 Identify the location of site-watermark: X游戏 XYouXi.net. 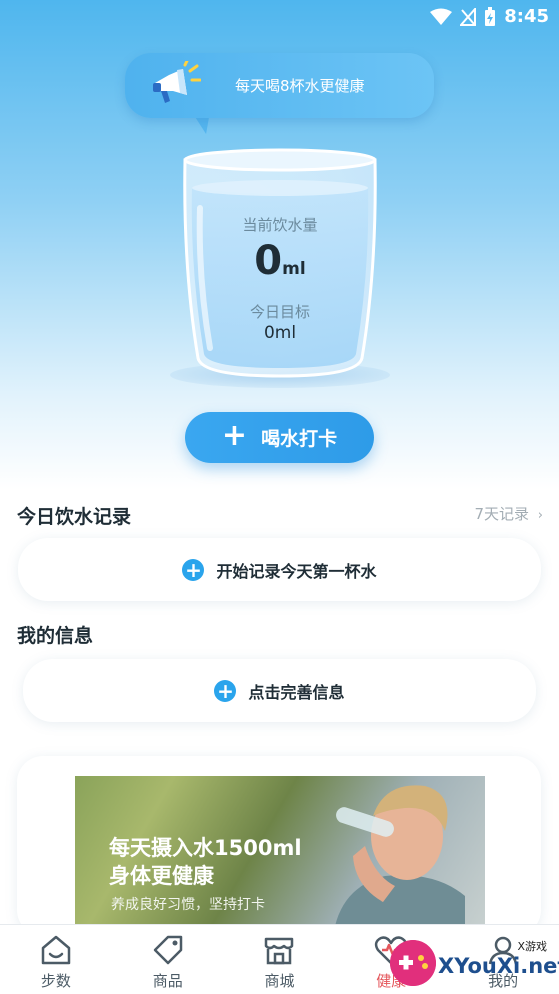
(471, 964).